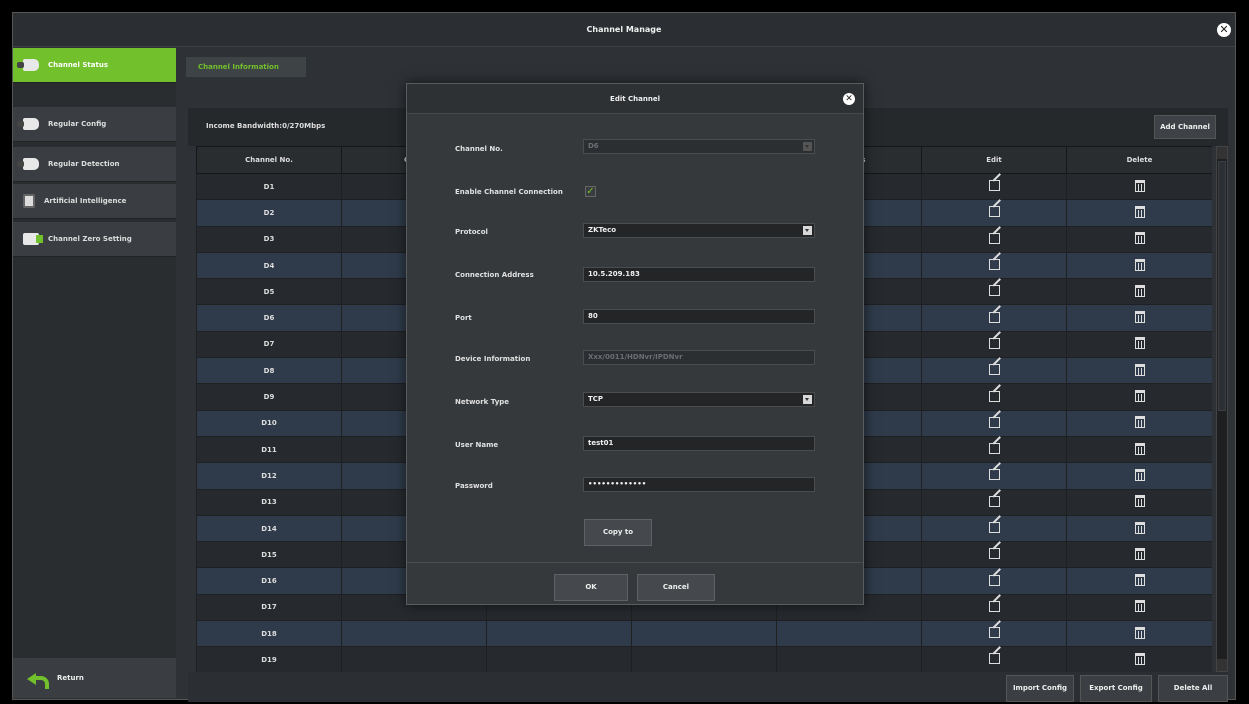 This screenshot has height=704, width=1249. What do you see at coordinates (704, 659) in the screenshot?
I see `table-row: D19` at bounding box center [704, 659].